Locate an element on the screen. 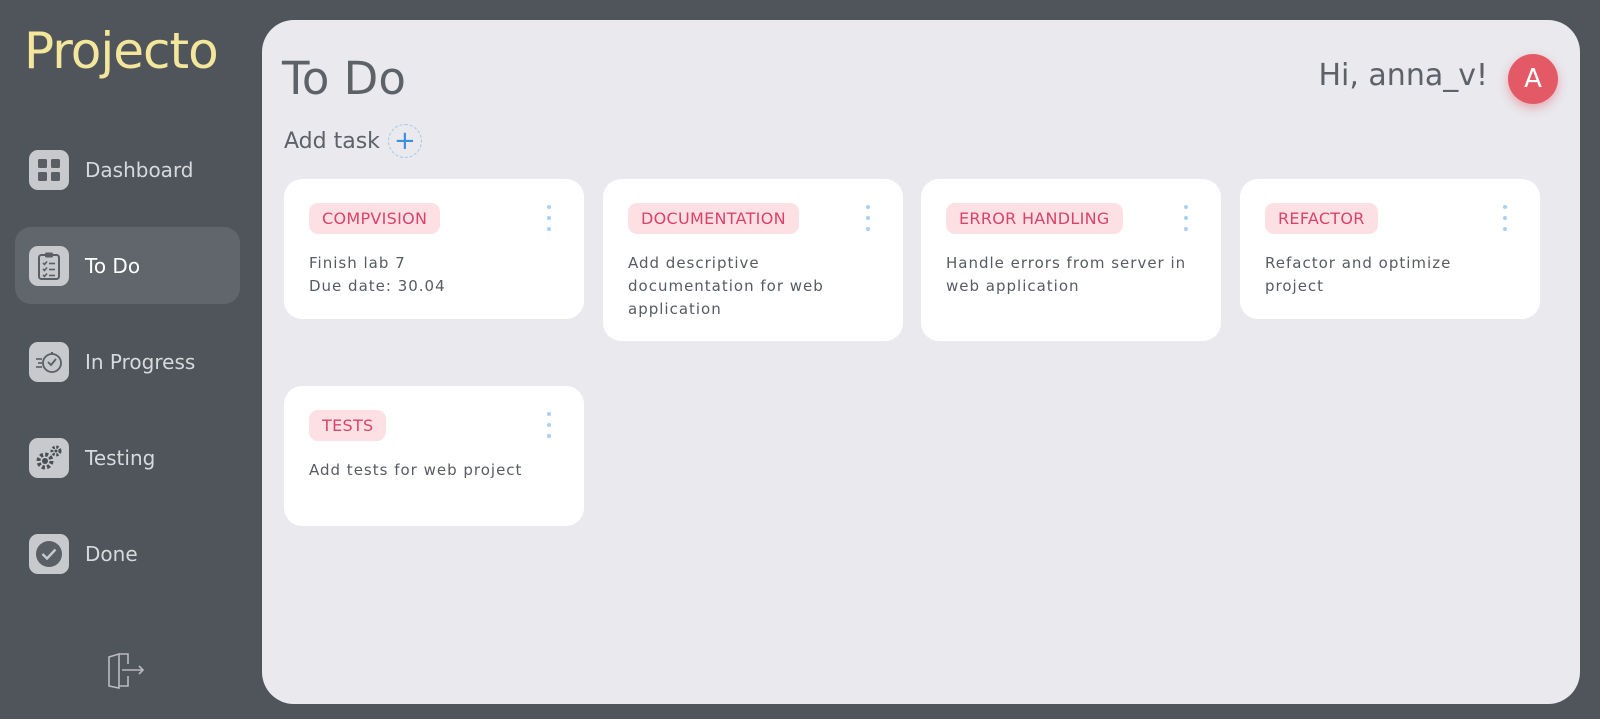 Image resolution: width=1600 pixels, height=719 pixels. task-card: TESTS Add tests for web project is located at coordinates (434, 456).